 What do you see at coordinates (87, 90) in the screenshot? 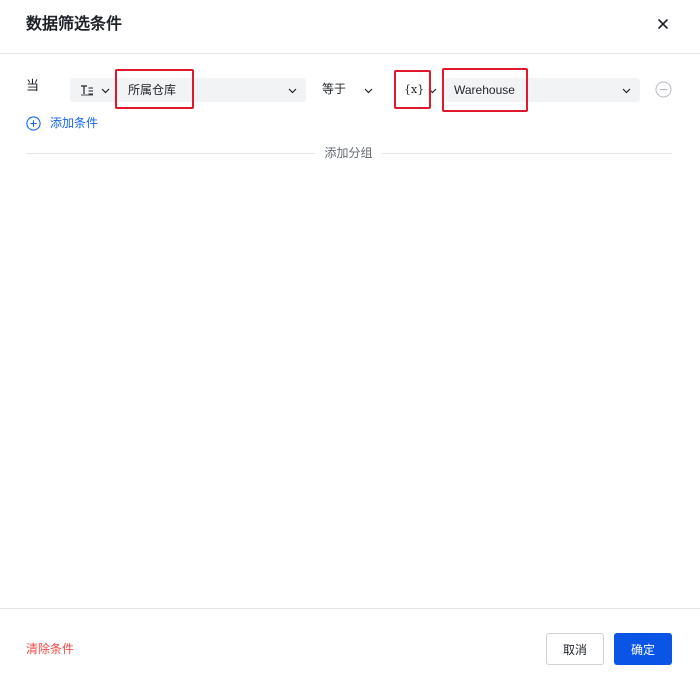
I see `text-type-icon` at bounding box center [87, 90].